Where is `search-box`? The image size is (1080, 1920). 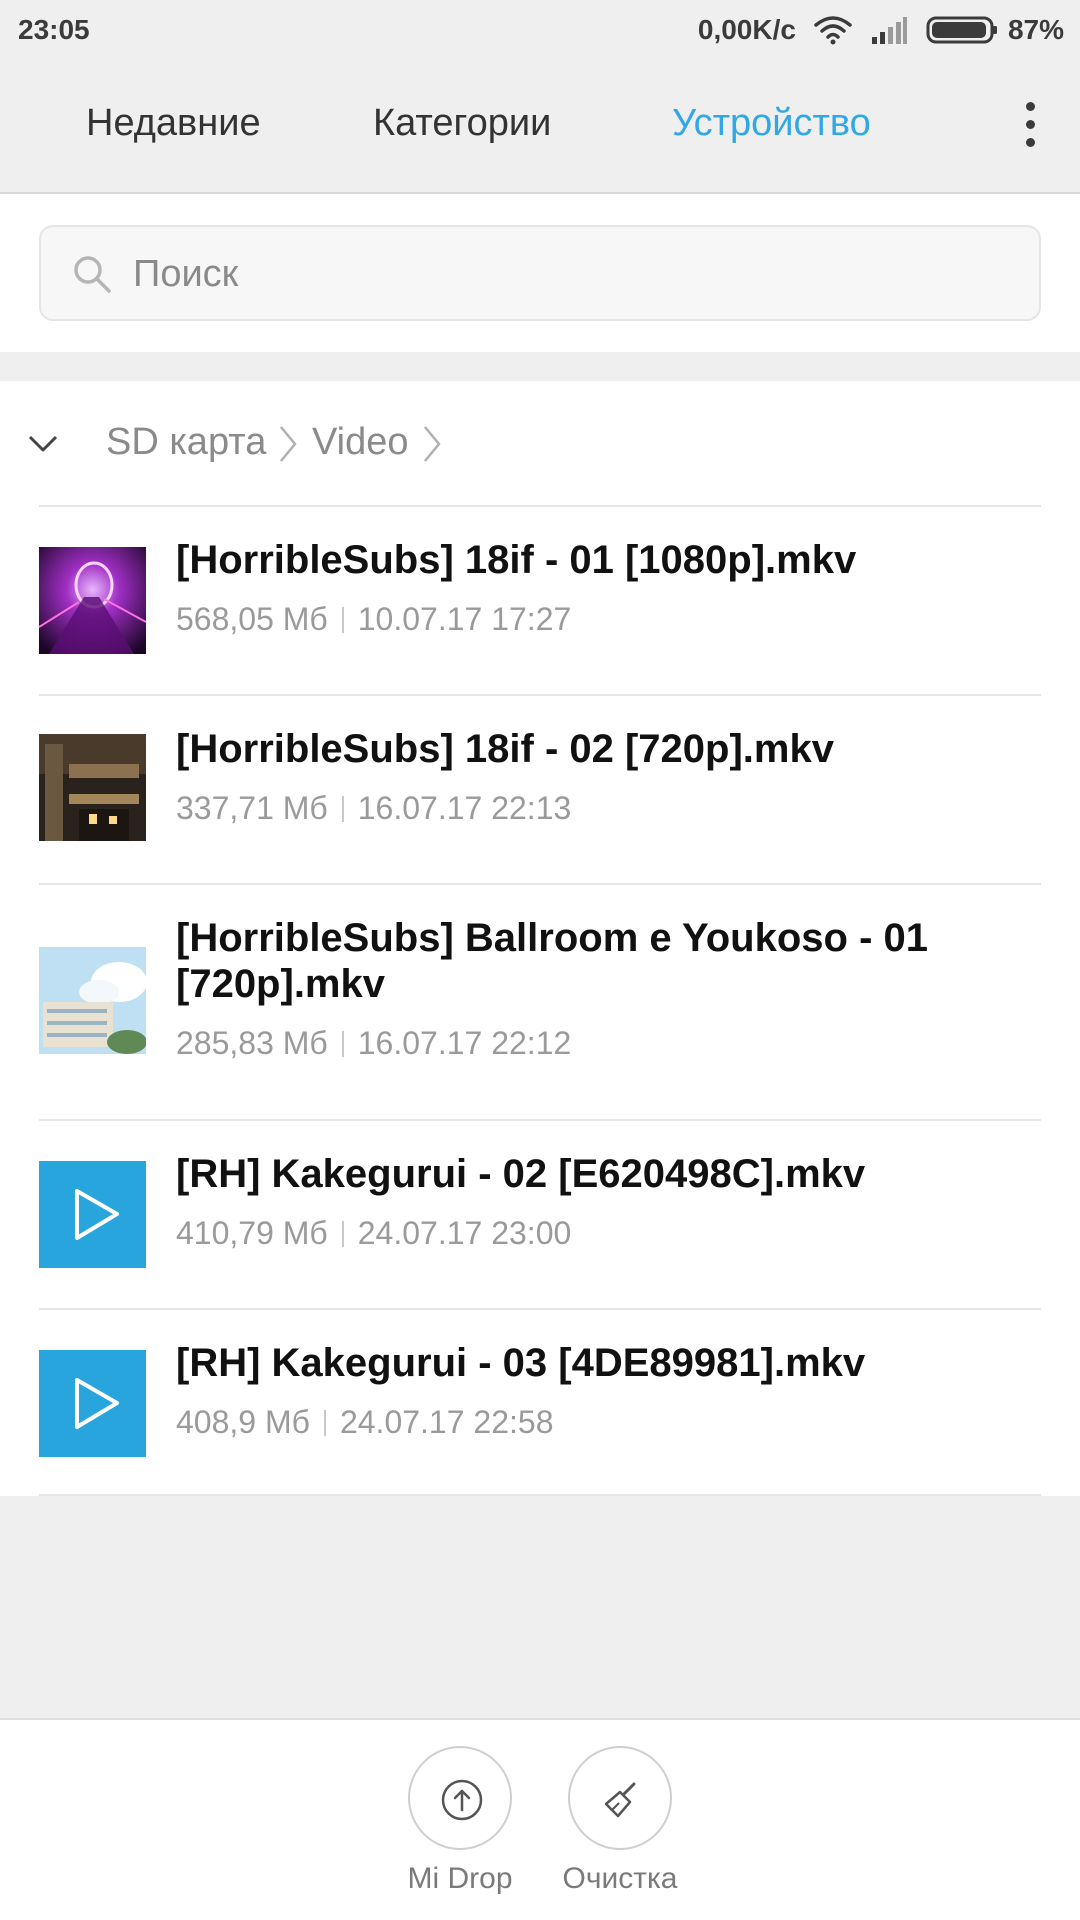 search-box is located at coordinates (540, 273).